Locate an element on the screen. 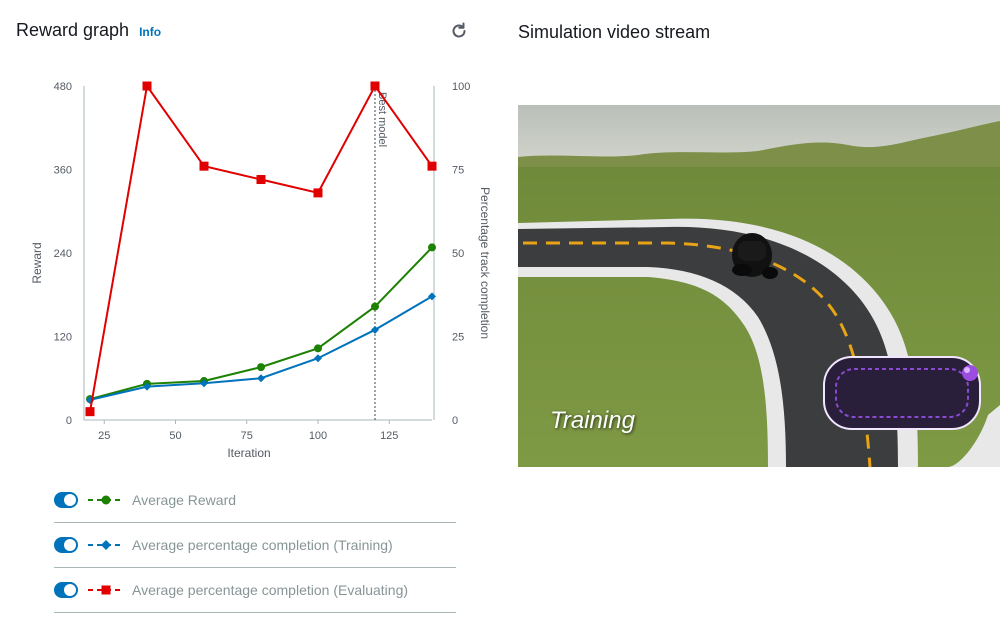 The width and height of the screenshot is (1008, 631). y-right-tick-label: 50 is located at coordinates (458, 254).